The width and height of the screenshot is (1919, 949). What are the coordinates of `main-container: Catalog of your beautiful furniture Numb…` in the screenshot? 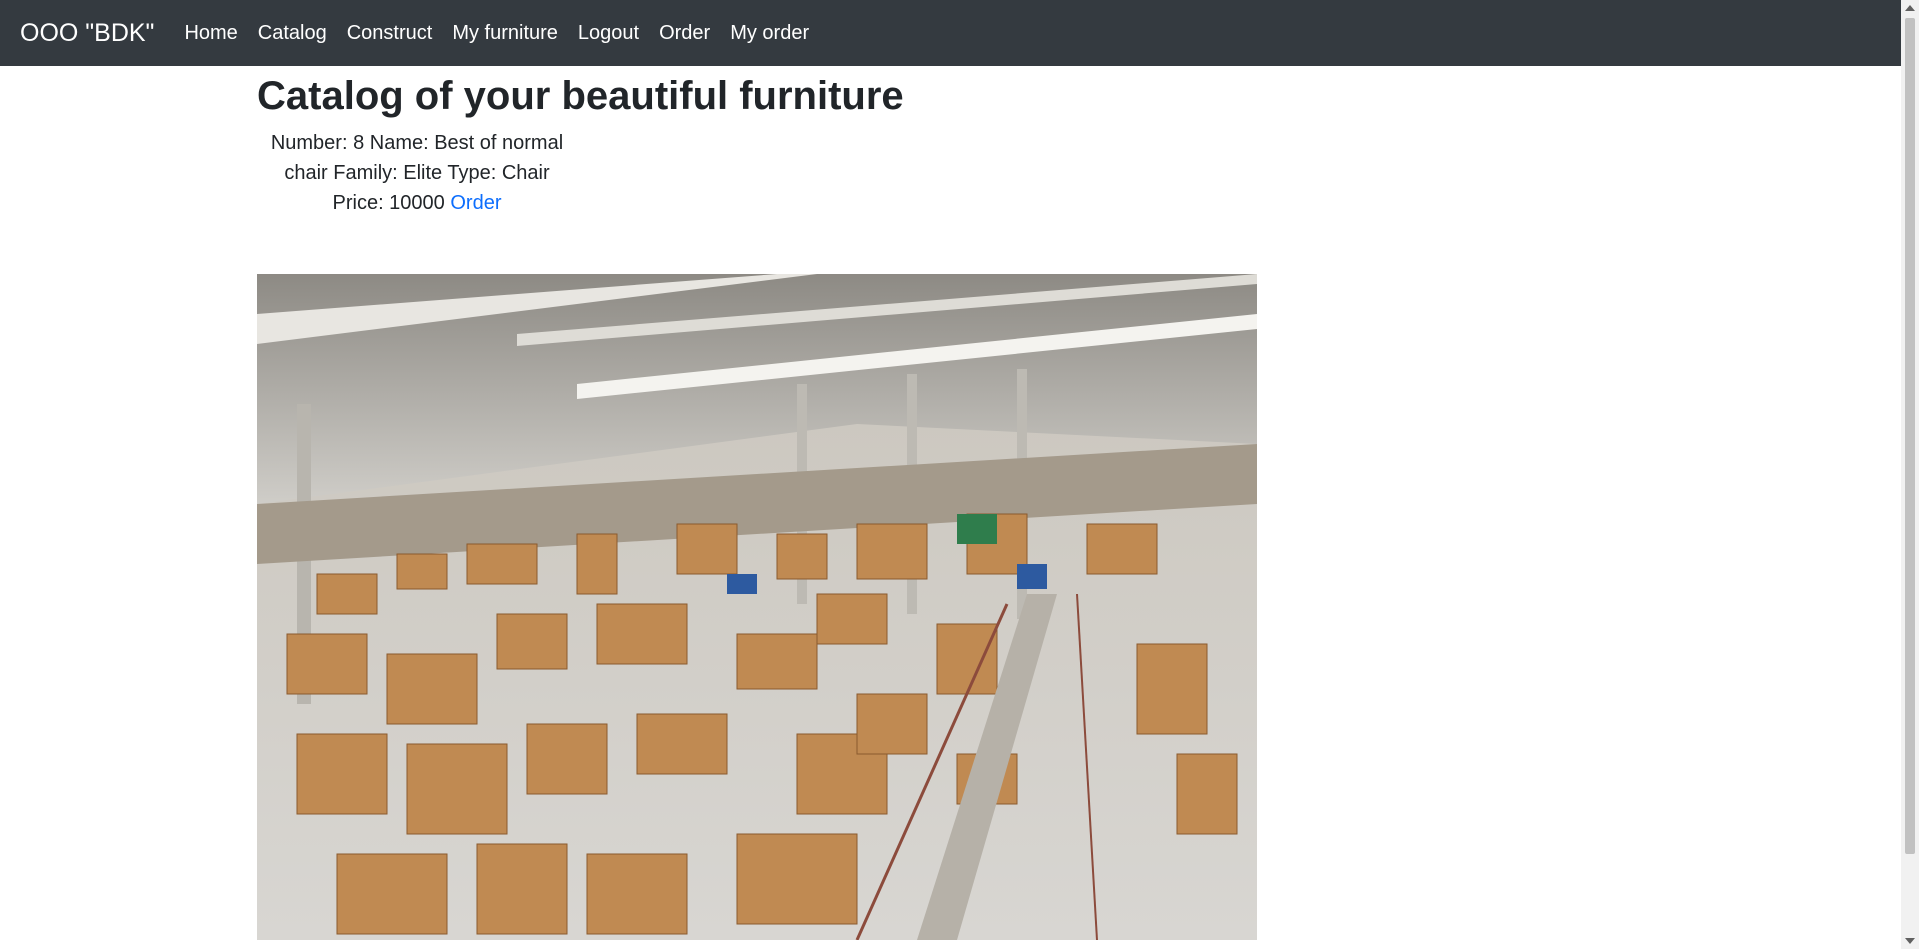 It's located at (757, 142).